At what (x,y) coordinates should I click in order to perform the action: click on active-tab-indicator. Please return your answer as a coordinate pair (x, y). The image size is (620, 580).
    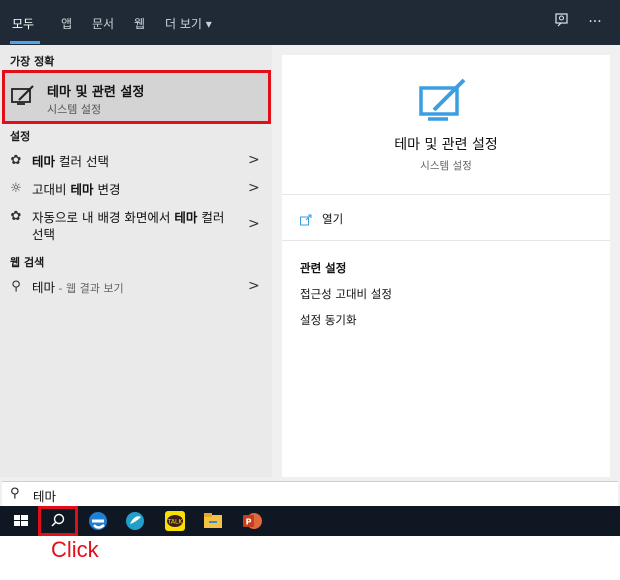
    Looking at the image, I should click on (25, 42).